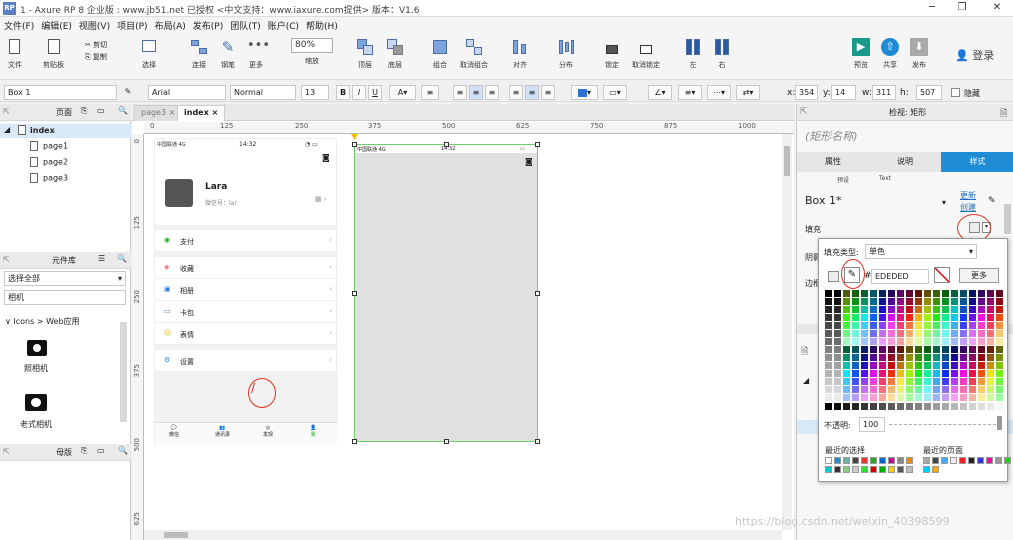  I want to click on search-icon: 🔍, so click(123, 110).